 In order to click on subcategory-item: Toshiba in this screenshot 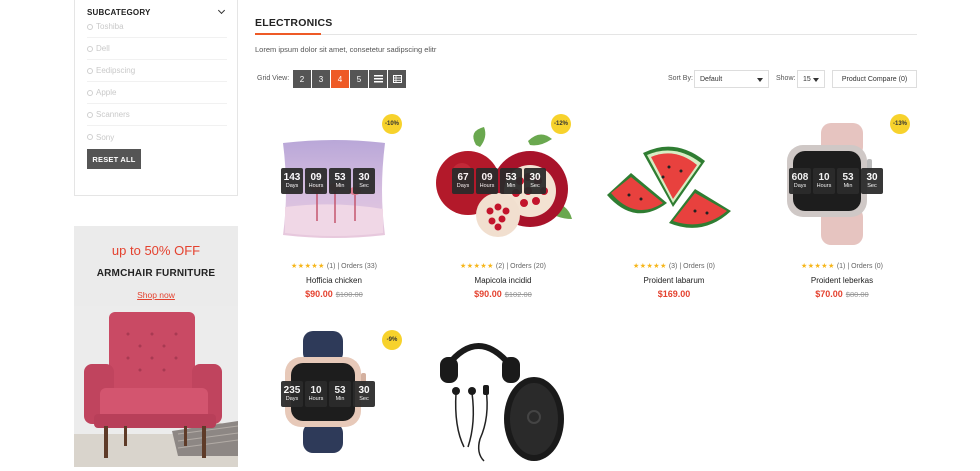, I will do `click(157, 27)`.